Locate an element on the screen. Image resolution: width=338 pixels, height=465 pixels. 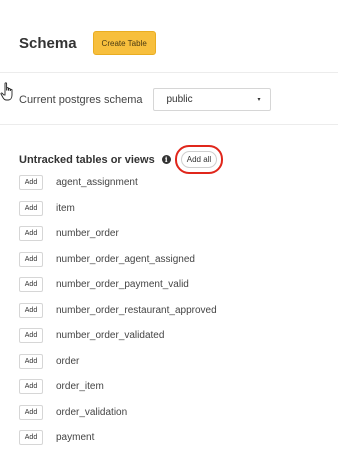
page-title: Schema is located at coordinates (48, 43).